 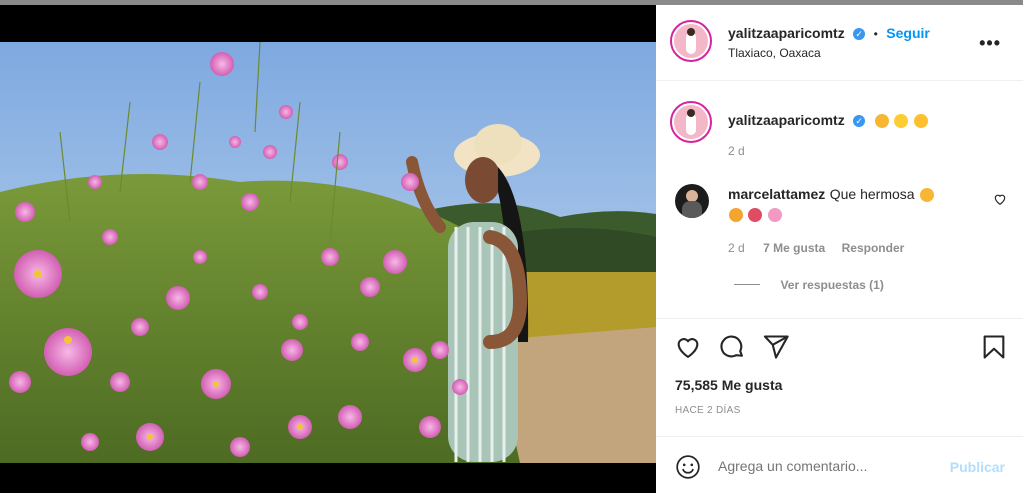 What do you see at coordinates (691, 41) in the screenshot?
I see `author-avatar` at bounding box center [691, 41].